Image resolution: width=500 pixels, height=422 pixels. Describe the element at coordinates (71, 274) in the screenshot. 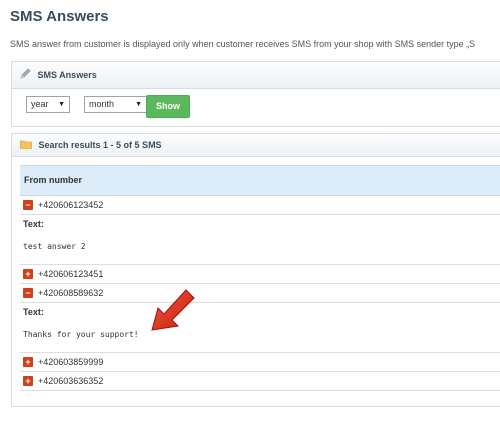

I see `from-number: +420606123451` at that location.